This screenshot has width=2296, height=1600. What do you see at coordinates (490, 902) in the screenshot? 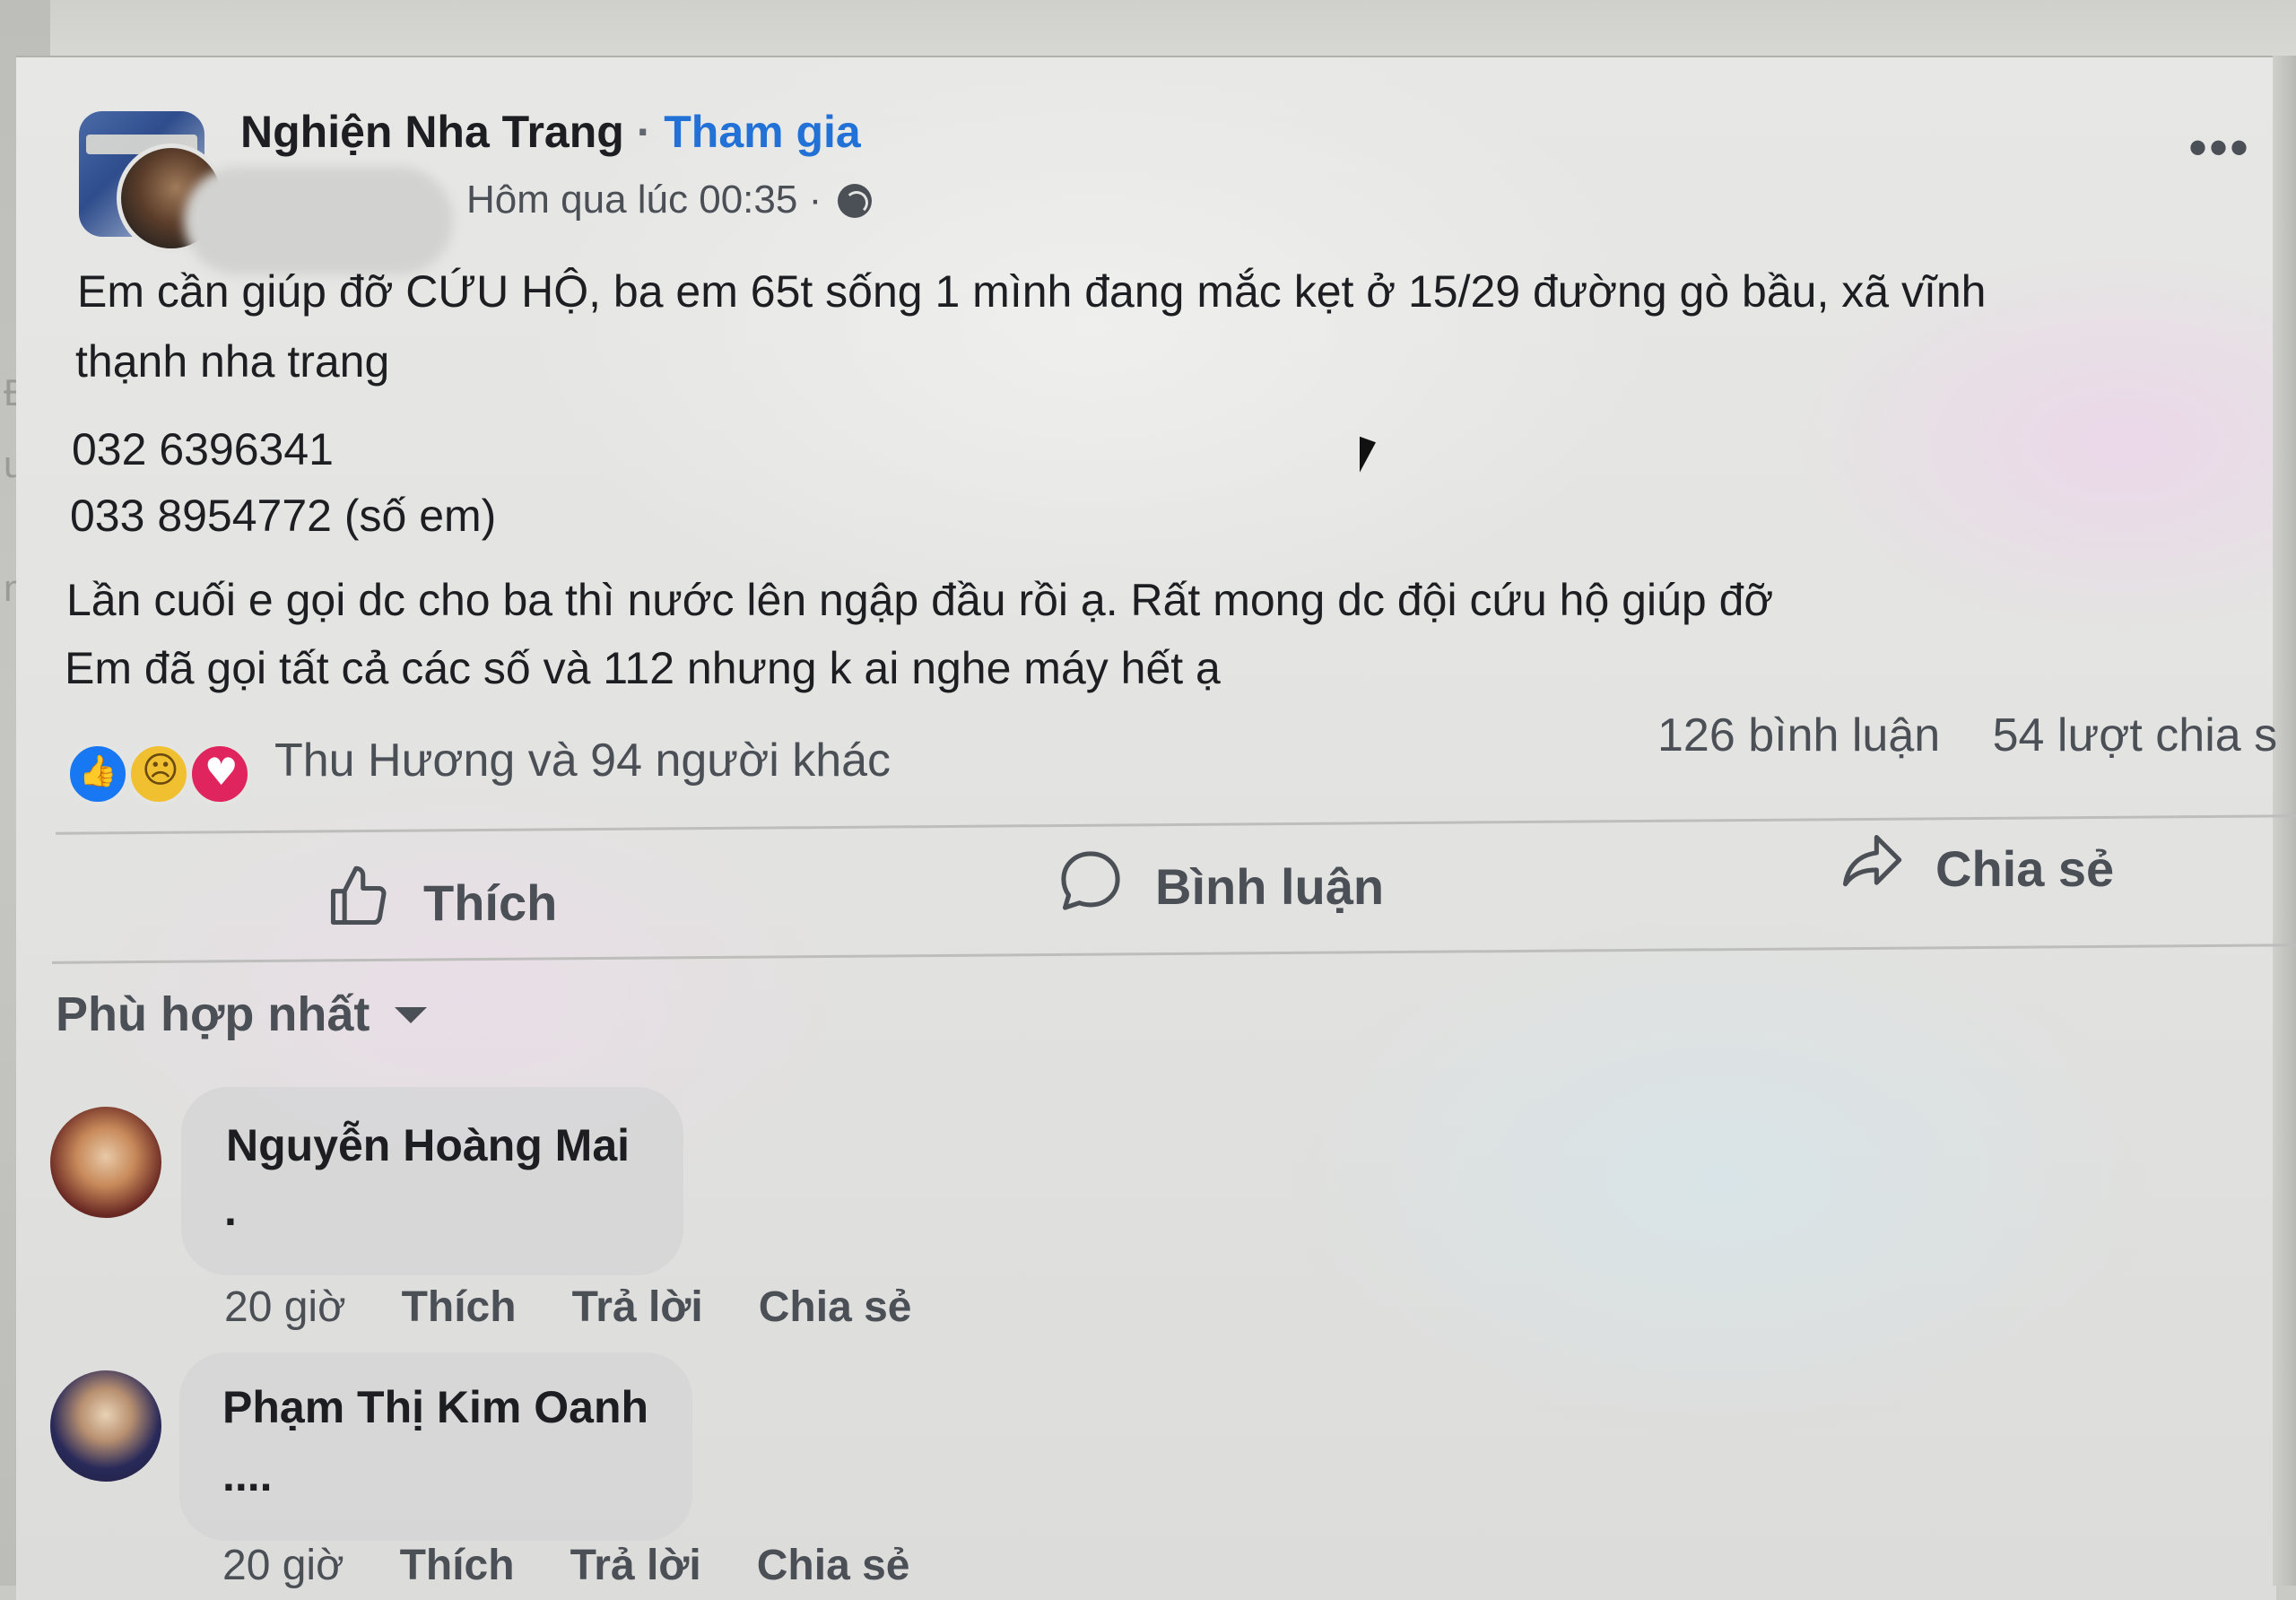
I see `like-label: Thích` at bounding box center [490, 902].